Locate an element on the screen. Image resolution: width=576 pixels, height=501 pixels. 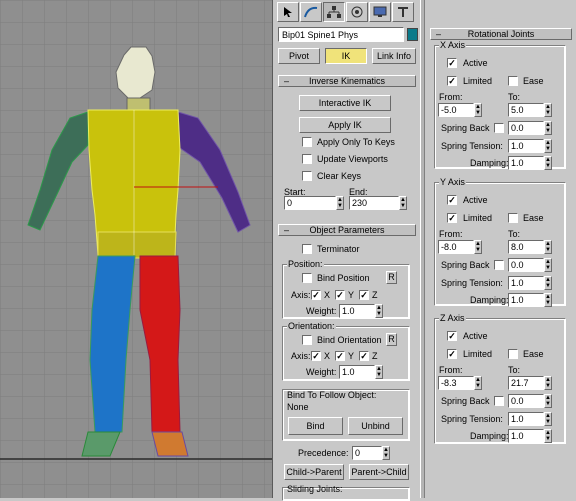
apply-only-to-keys-checkbox is located at coordinates (307, 142).